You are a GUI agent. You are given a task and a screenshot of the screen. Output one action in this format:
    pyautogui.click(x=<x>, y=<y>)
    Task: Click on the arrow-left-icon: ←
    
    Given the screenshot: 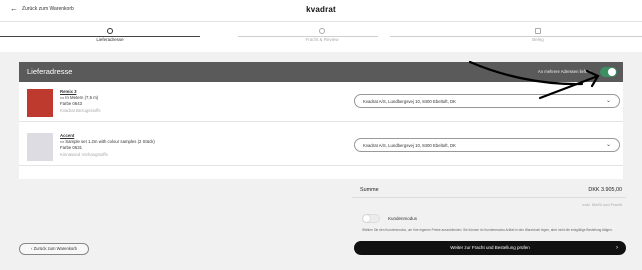 What is the action you would take?
    pyautogui.click(x=14, y=8)
    